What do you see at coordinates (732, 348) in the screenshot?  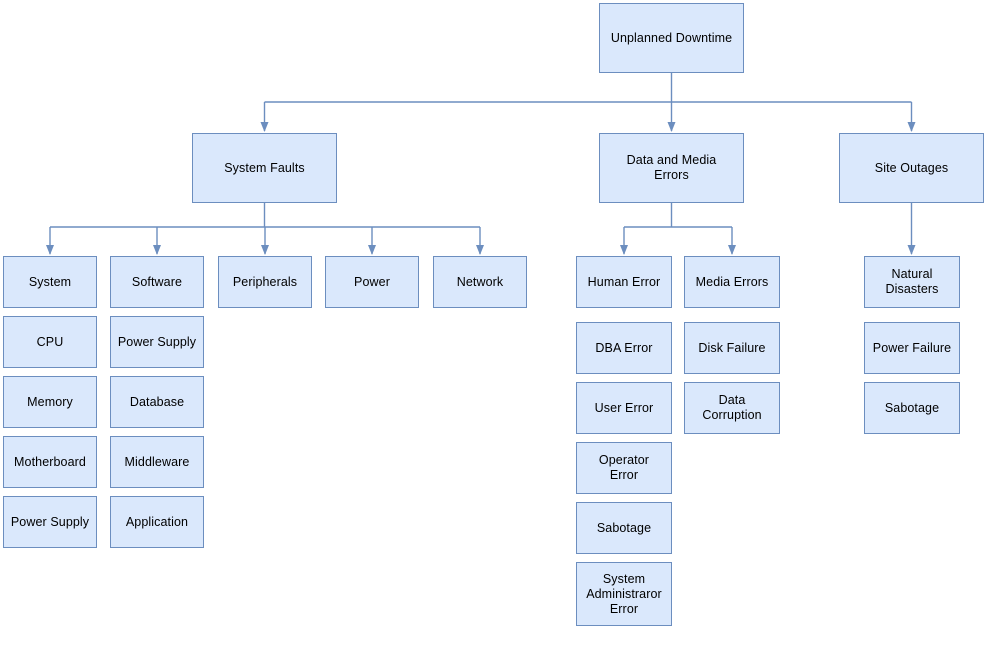 I see `node-disk-failure: Disk Failure` at bounding box center [732, 348].